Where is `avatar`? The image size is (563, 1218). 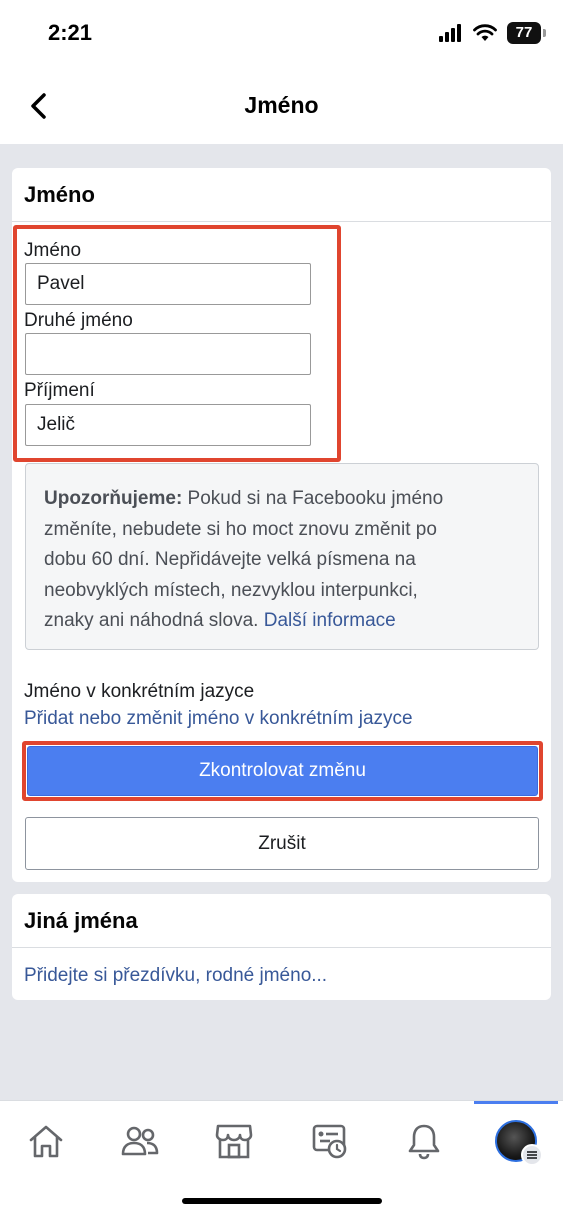 avatar is located at coordinates (519, 1143).